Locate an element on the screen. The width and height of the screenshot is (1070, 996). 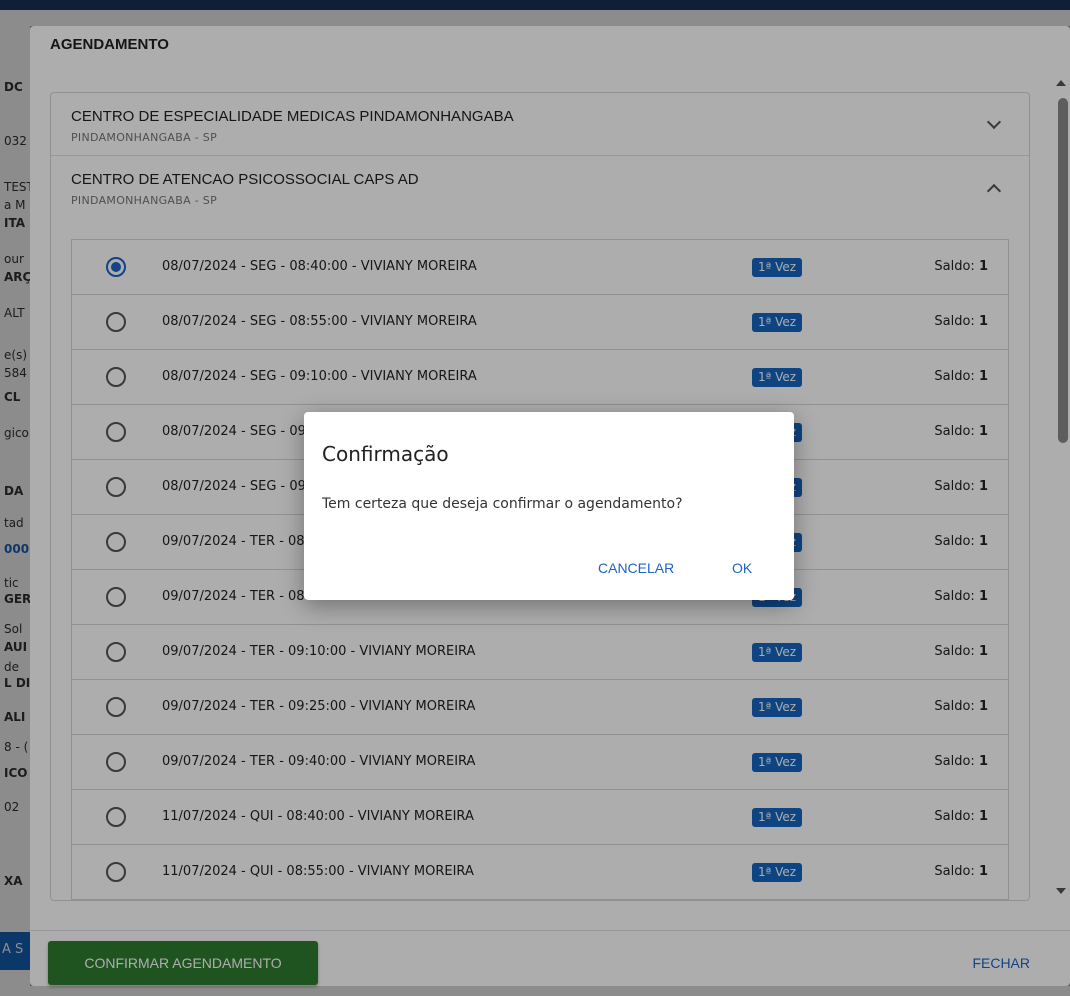
ok-button: OK is located at coordinates (742, 568).